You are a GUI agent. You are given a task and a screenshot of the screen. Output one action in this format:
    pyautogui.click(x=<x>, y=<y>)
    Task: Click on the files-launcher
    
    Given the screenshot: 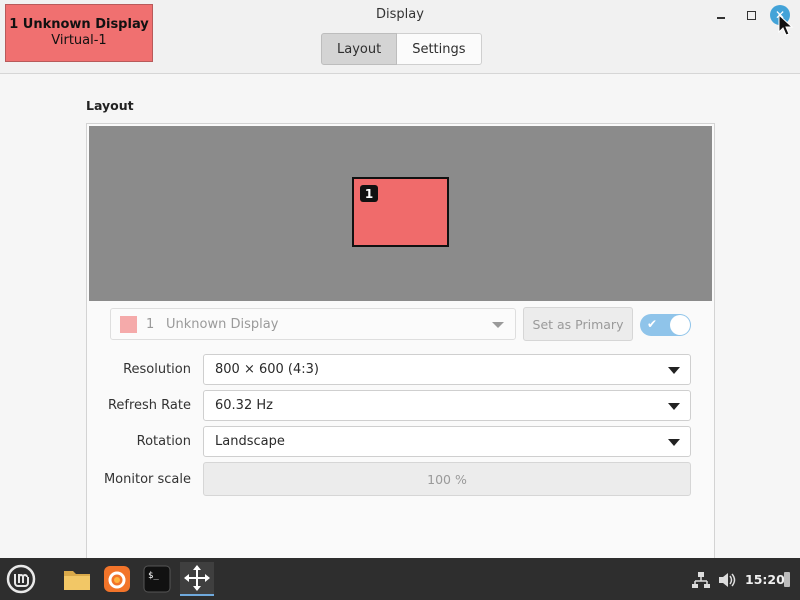 What is the action you would take?
    pyautogui.click(x=77, y=579)
    